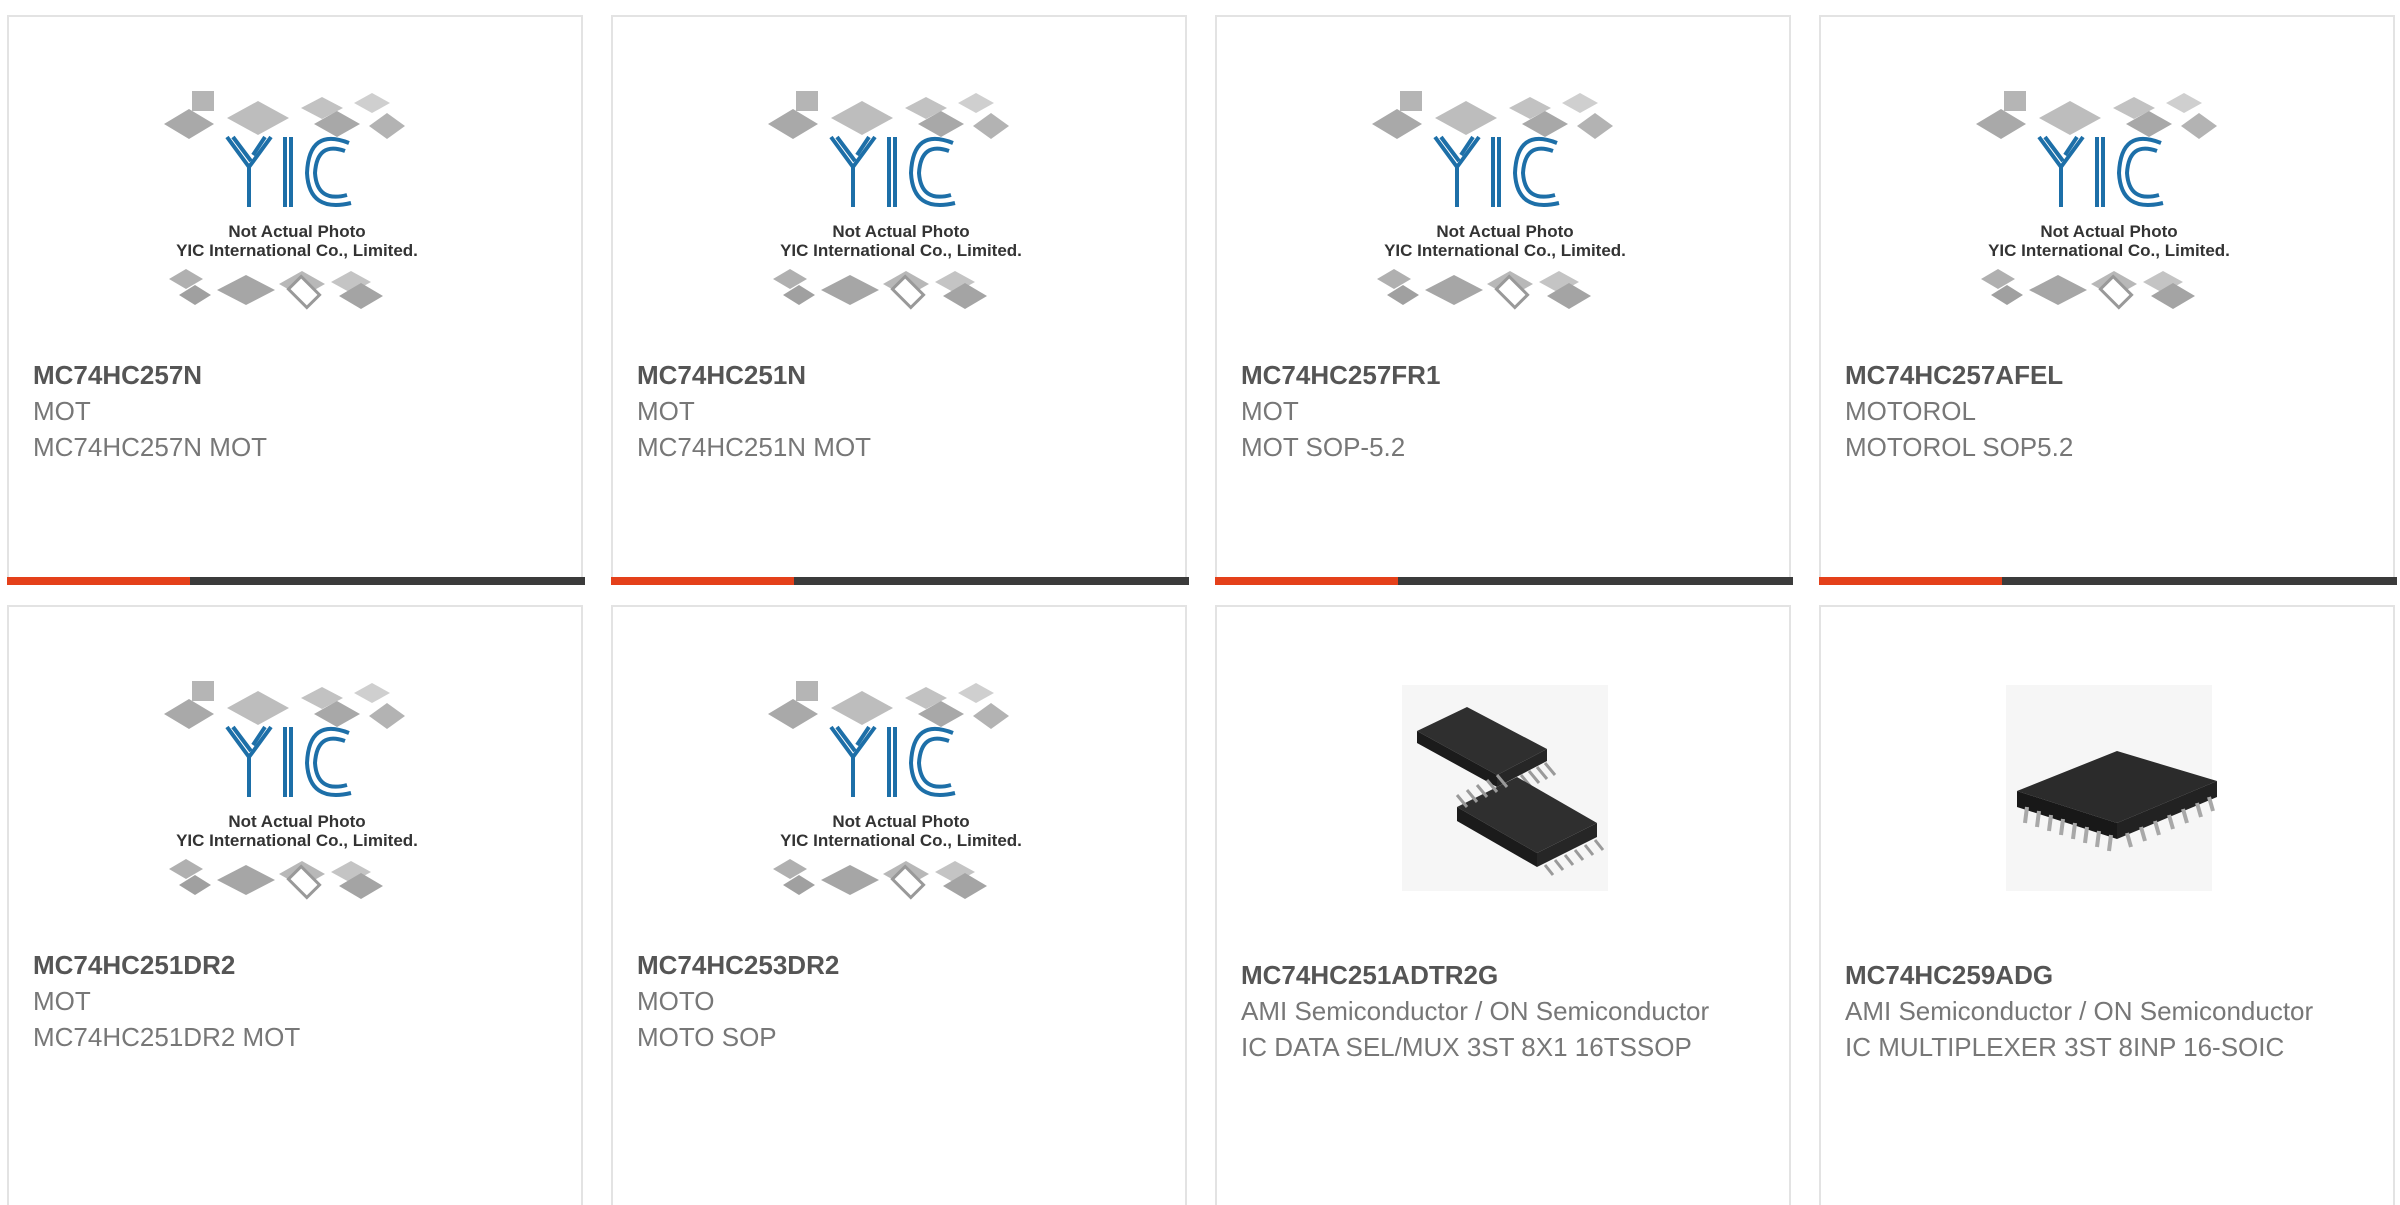 Image resolution: width=2400 pixels, height=1205 pixels. I want to click on description: MOTO SOP, so click(707, 1037).